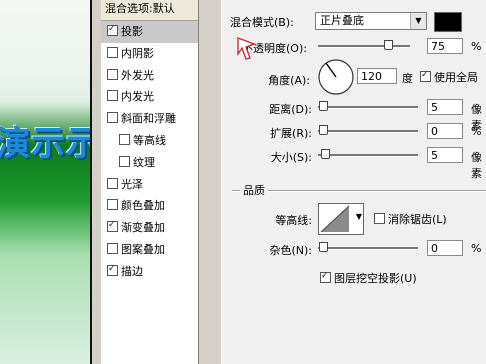 The image size is (486, 364). What do you see at coordinates (342, 20) in the screenshot?
I see `blend-mode-value: 正片叠底` at bounding box center [342, 20].